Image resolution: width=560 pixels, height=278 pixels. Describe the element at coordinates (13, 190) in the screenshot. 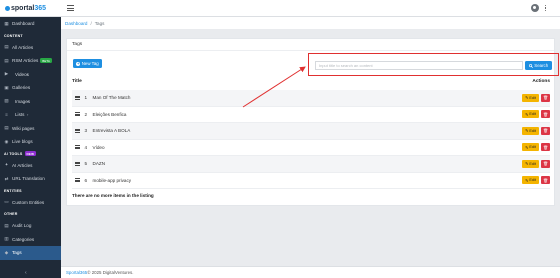

I see `sidebar-section-label: ENTITIES` at that location.